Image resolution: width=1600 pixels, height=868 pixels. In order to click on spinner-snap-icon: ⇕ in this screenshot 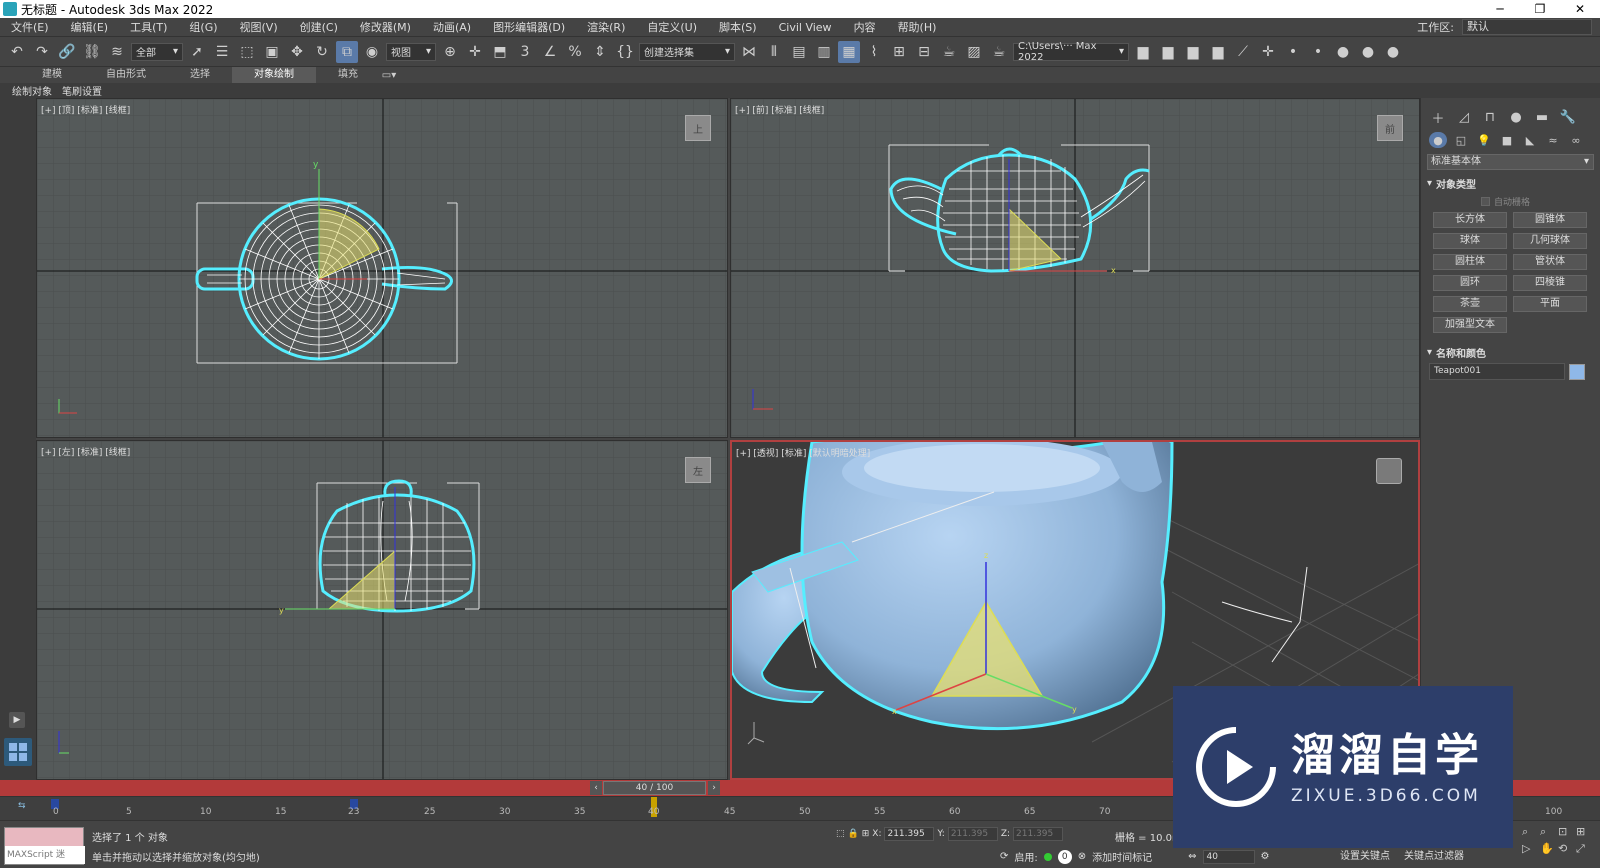, I will do `click(600, 52)`.